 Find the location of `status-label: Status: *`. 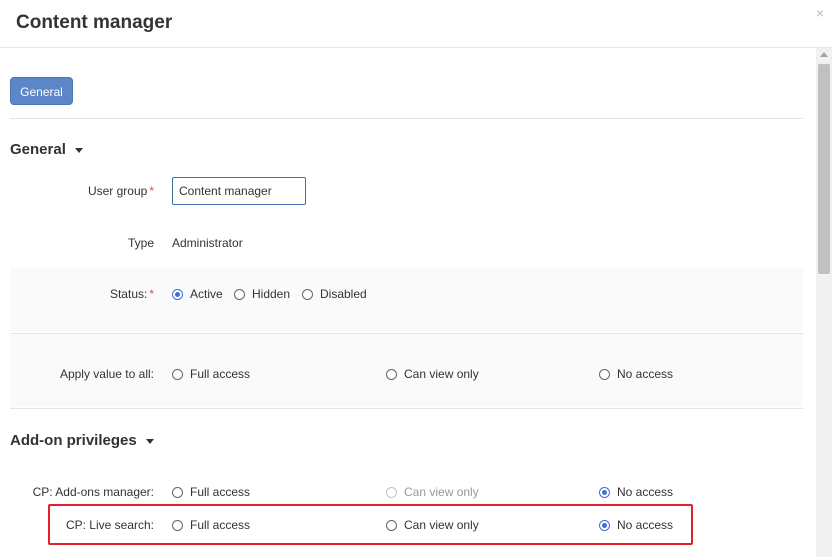

status-label: Status: * is located at coordinates (131, 294).